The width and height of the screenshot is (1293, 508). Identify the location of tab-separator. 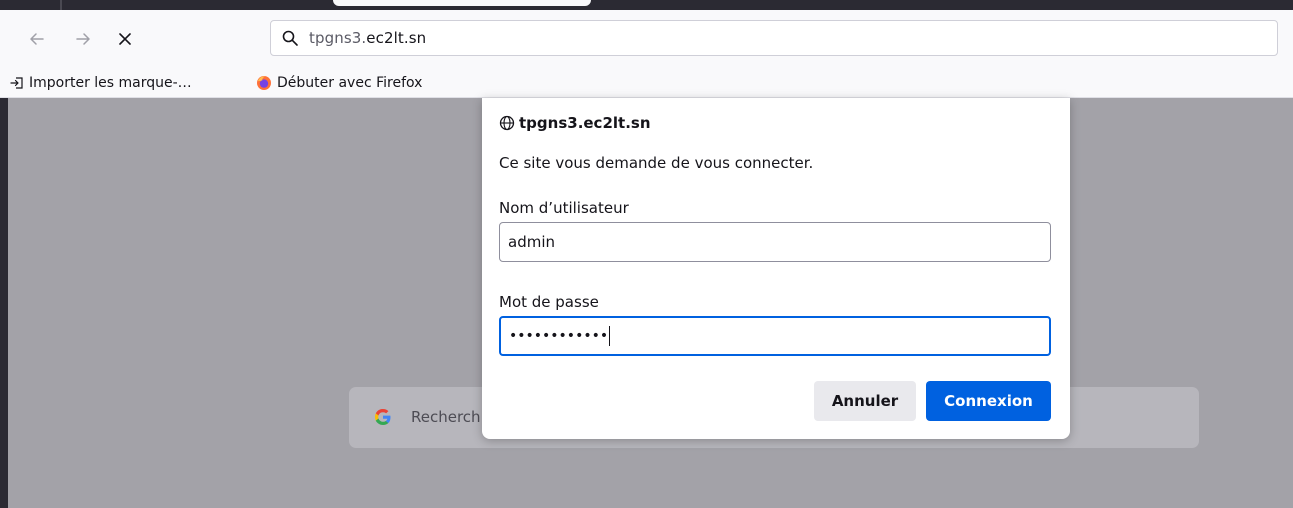
(61, 5).